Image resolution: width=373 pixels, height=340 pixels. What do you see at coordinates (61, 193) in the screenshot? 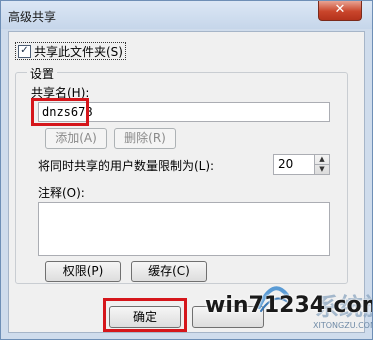
I see `comment-label: 注释(O):` at bounding box center [61, 193].